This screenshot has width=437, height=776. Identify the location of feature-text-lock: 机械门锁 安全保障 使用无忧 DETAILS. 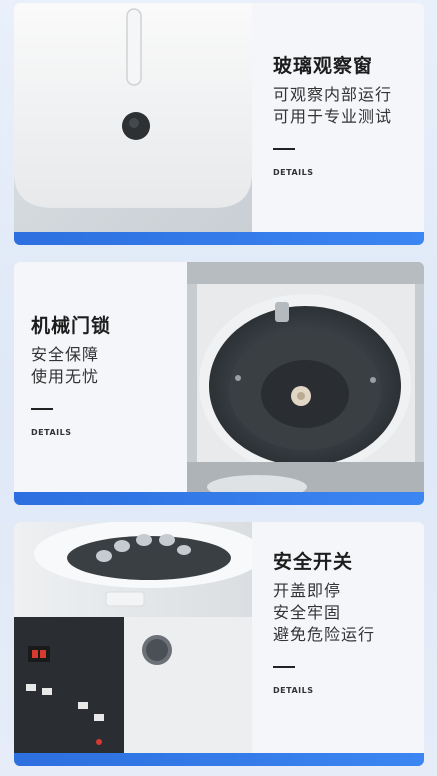
(111, 349).